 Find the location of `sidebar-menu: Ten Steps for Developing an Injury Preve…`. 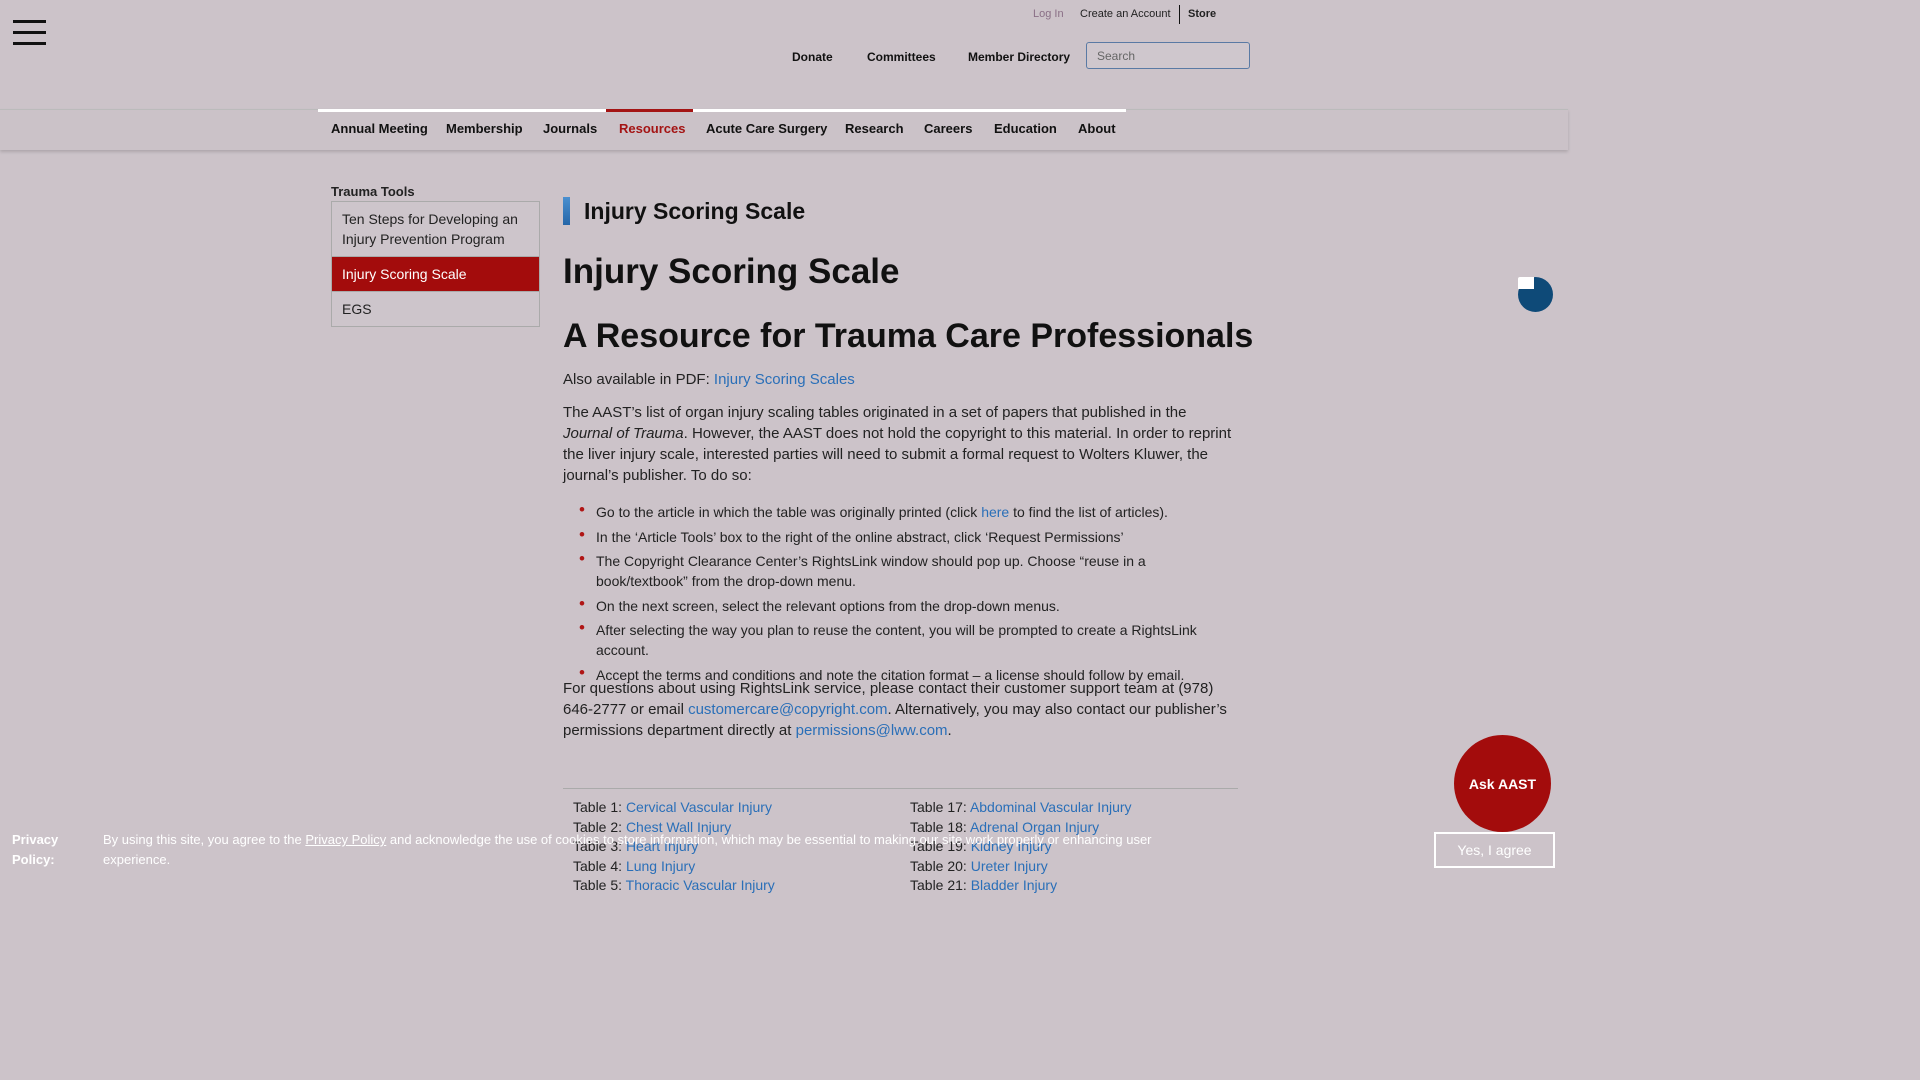

sidebar-menu: Ten Steps for Developing an Injury Preve… is located at coordinates (435, 264).